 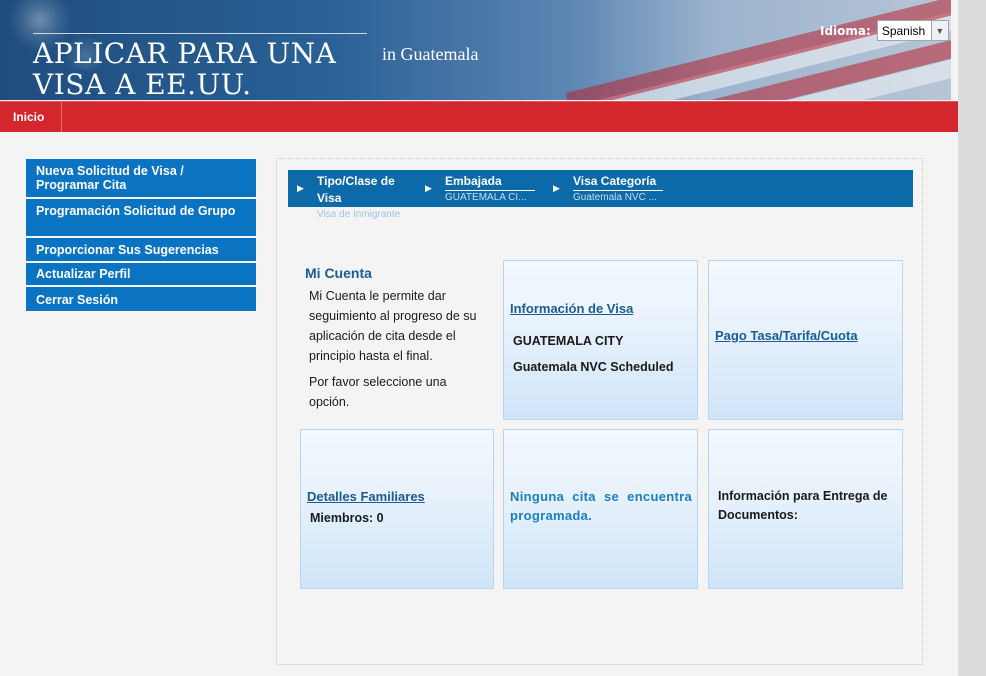 I want to click on visa-info-city: GUATEMALA CITY, so click(x=568, y=341).